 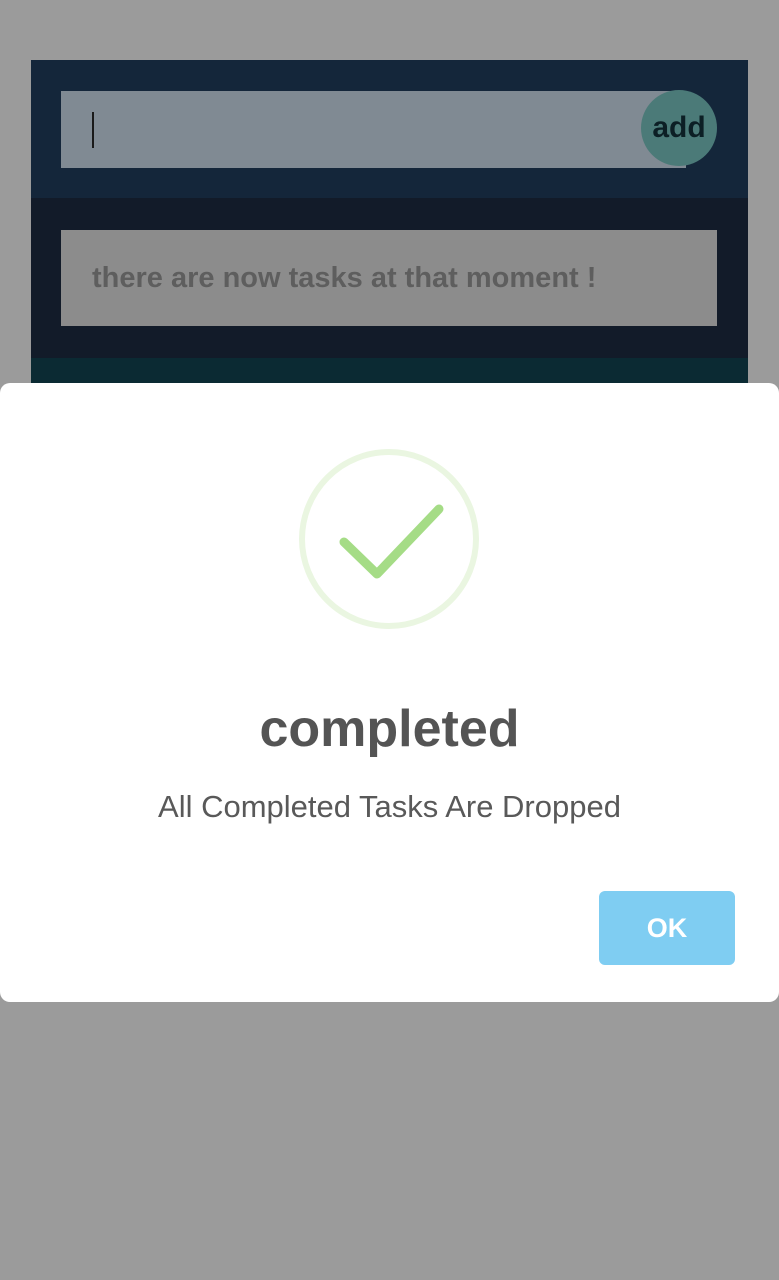 What do you see at coordinates (389, 370) in the screenshot?
I see `app-footer-strip` at bounding box center [389, 370].